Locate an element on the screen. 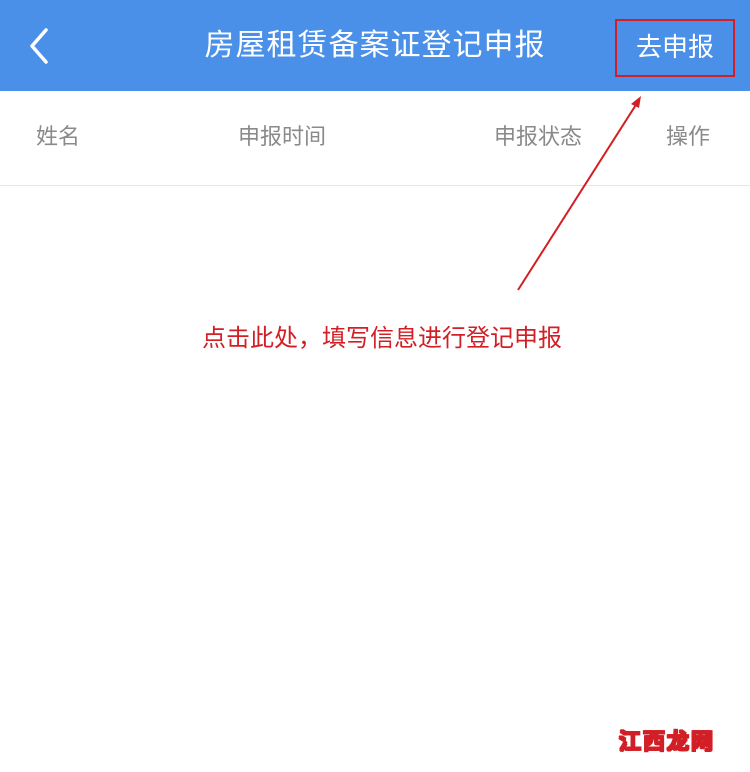 This screenshot has width=750, height=772. column-header-action: 操作 is located at coordinates (688, 137).